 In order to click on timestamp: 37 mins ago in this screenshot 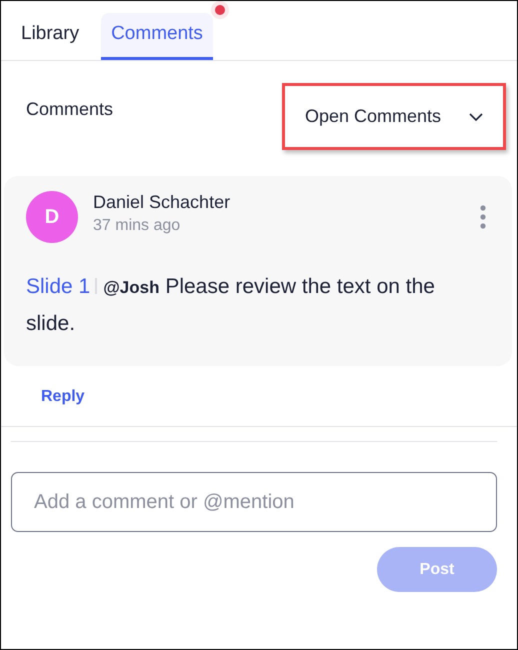, I will do `click(137, 225)`.